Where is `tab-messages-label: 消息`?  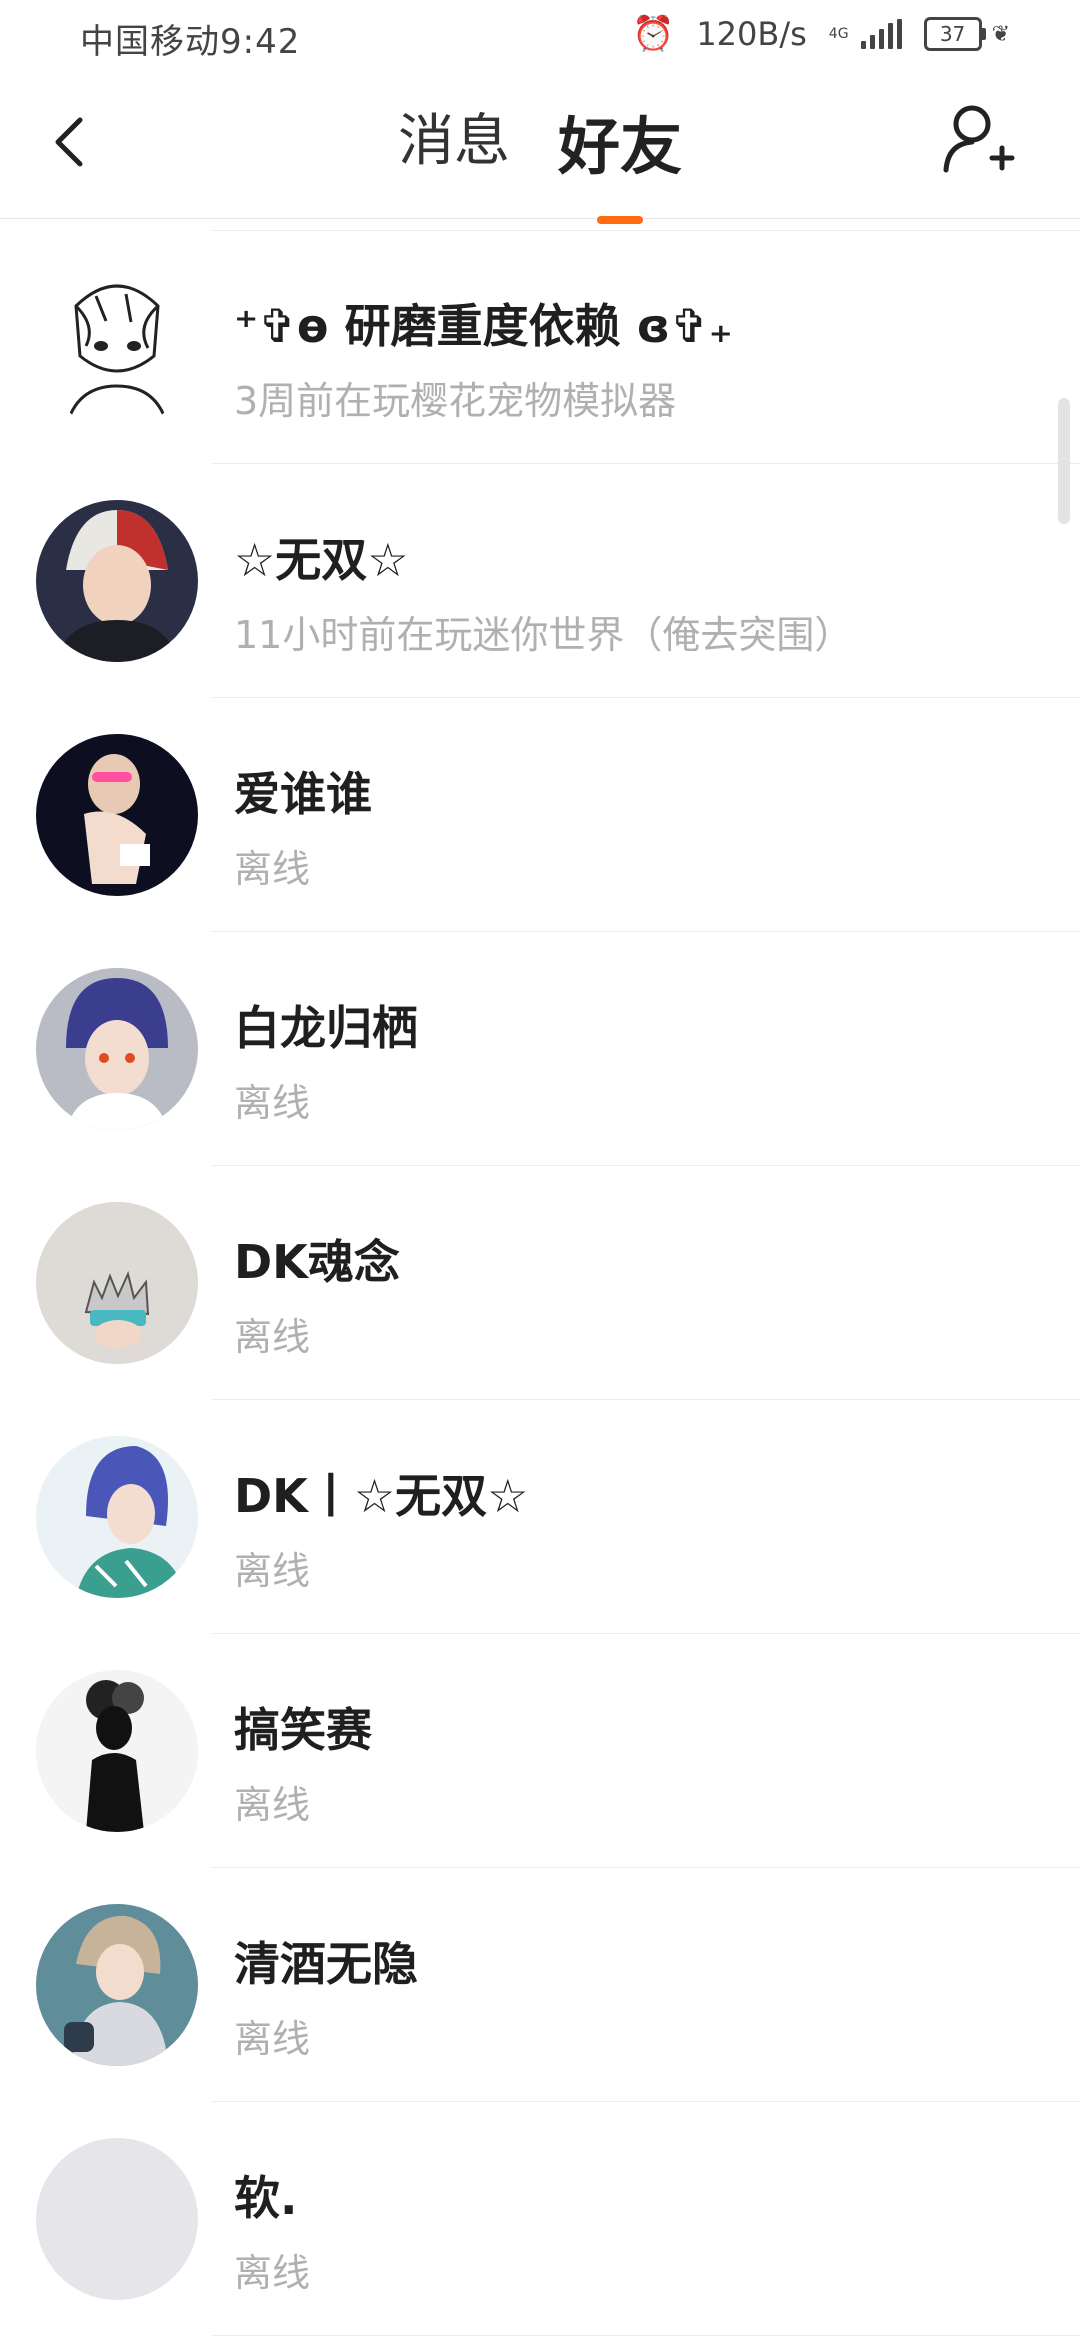 tab-messages-label: 消息 is located at coordinates (453, 141).